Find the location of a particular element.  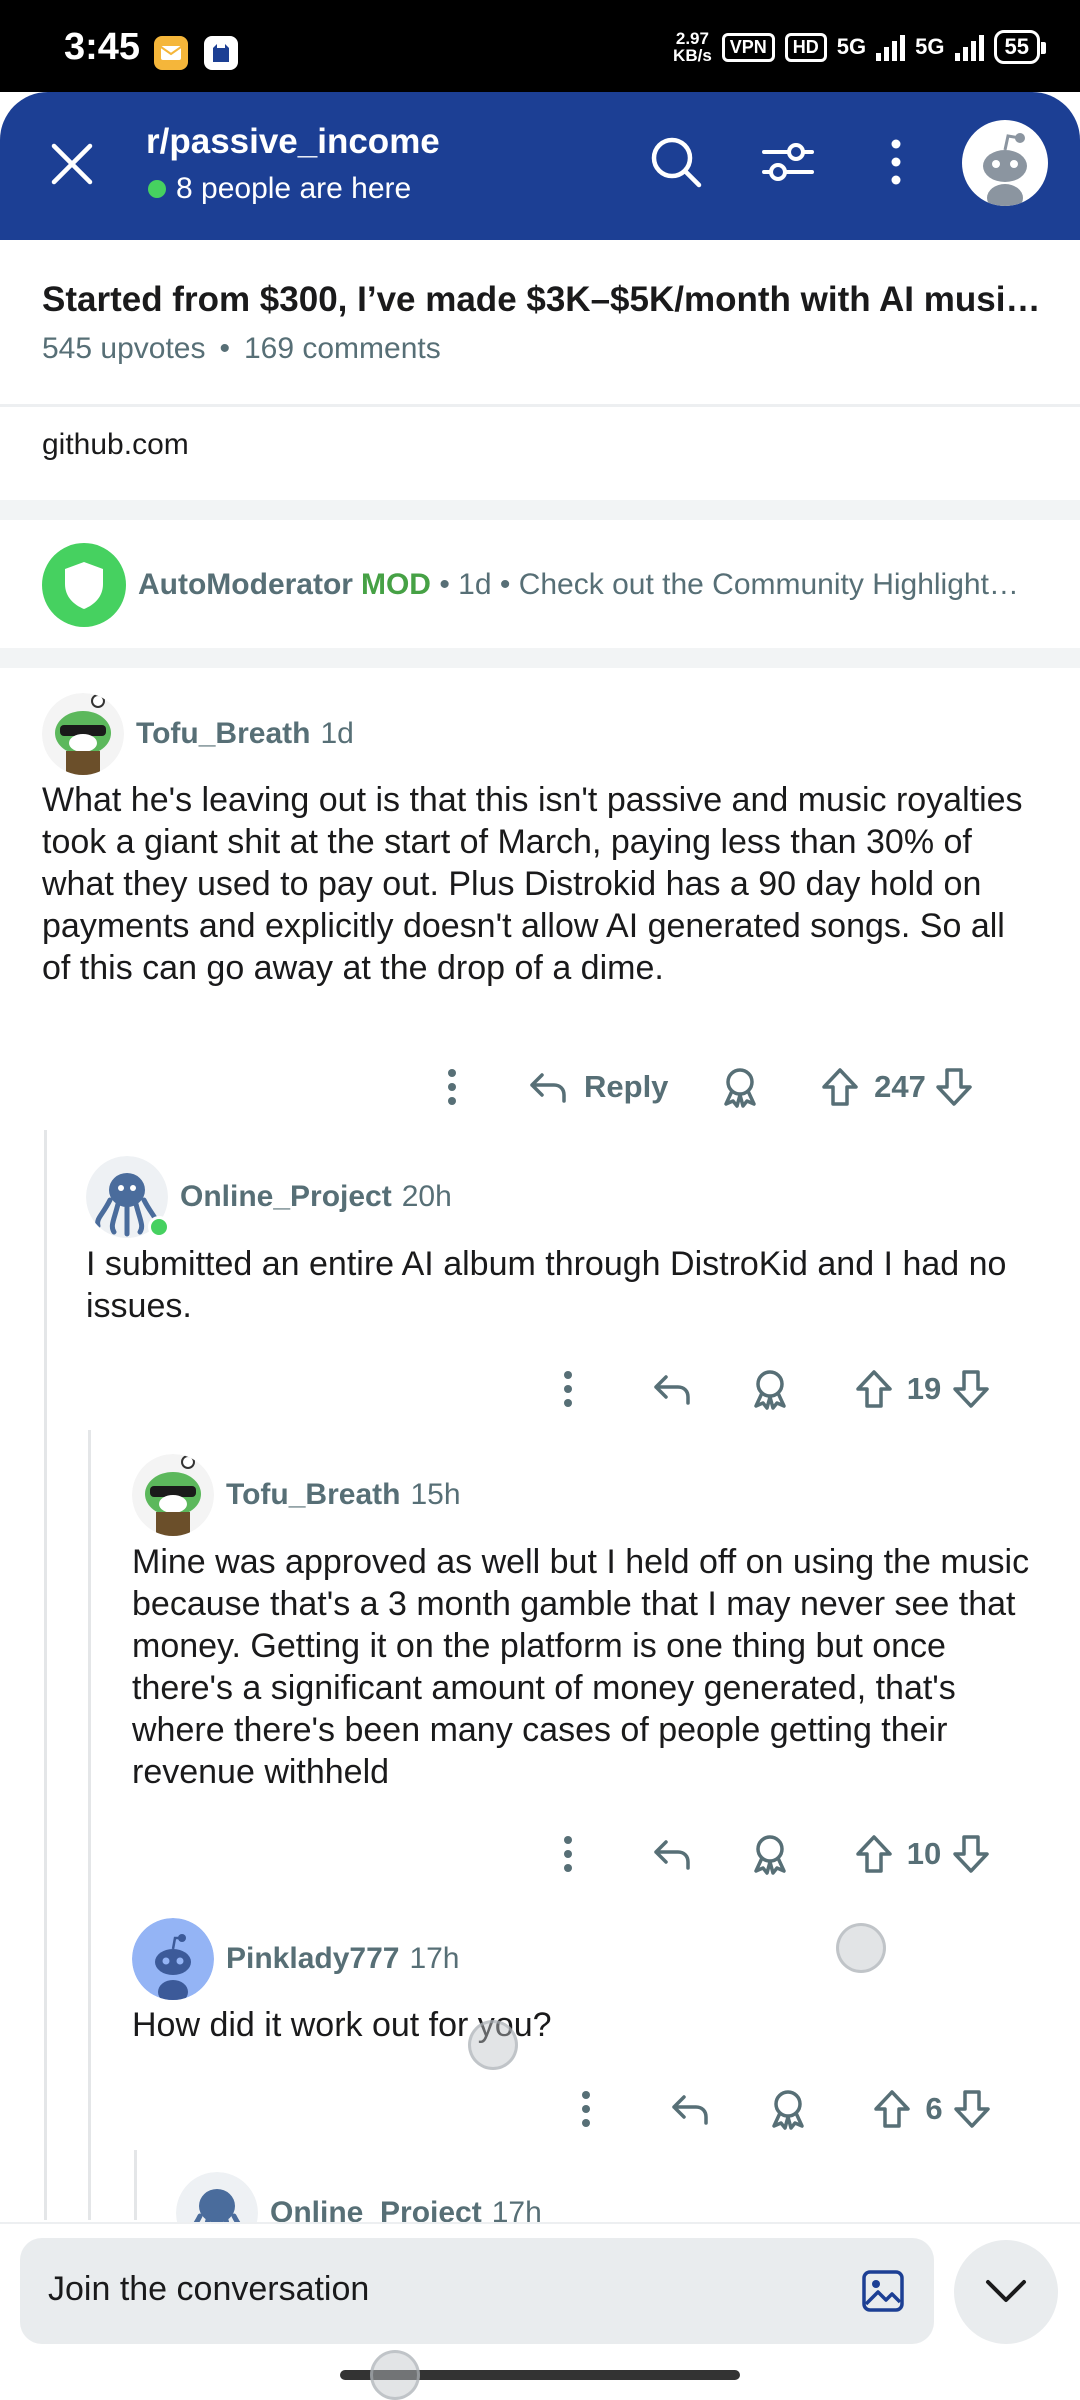

mod-badge: MOD is located at coordinates (395, 584).